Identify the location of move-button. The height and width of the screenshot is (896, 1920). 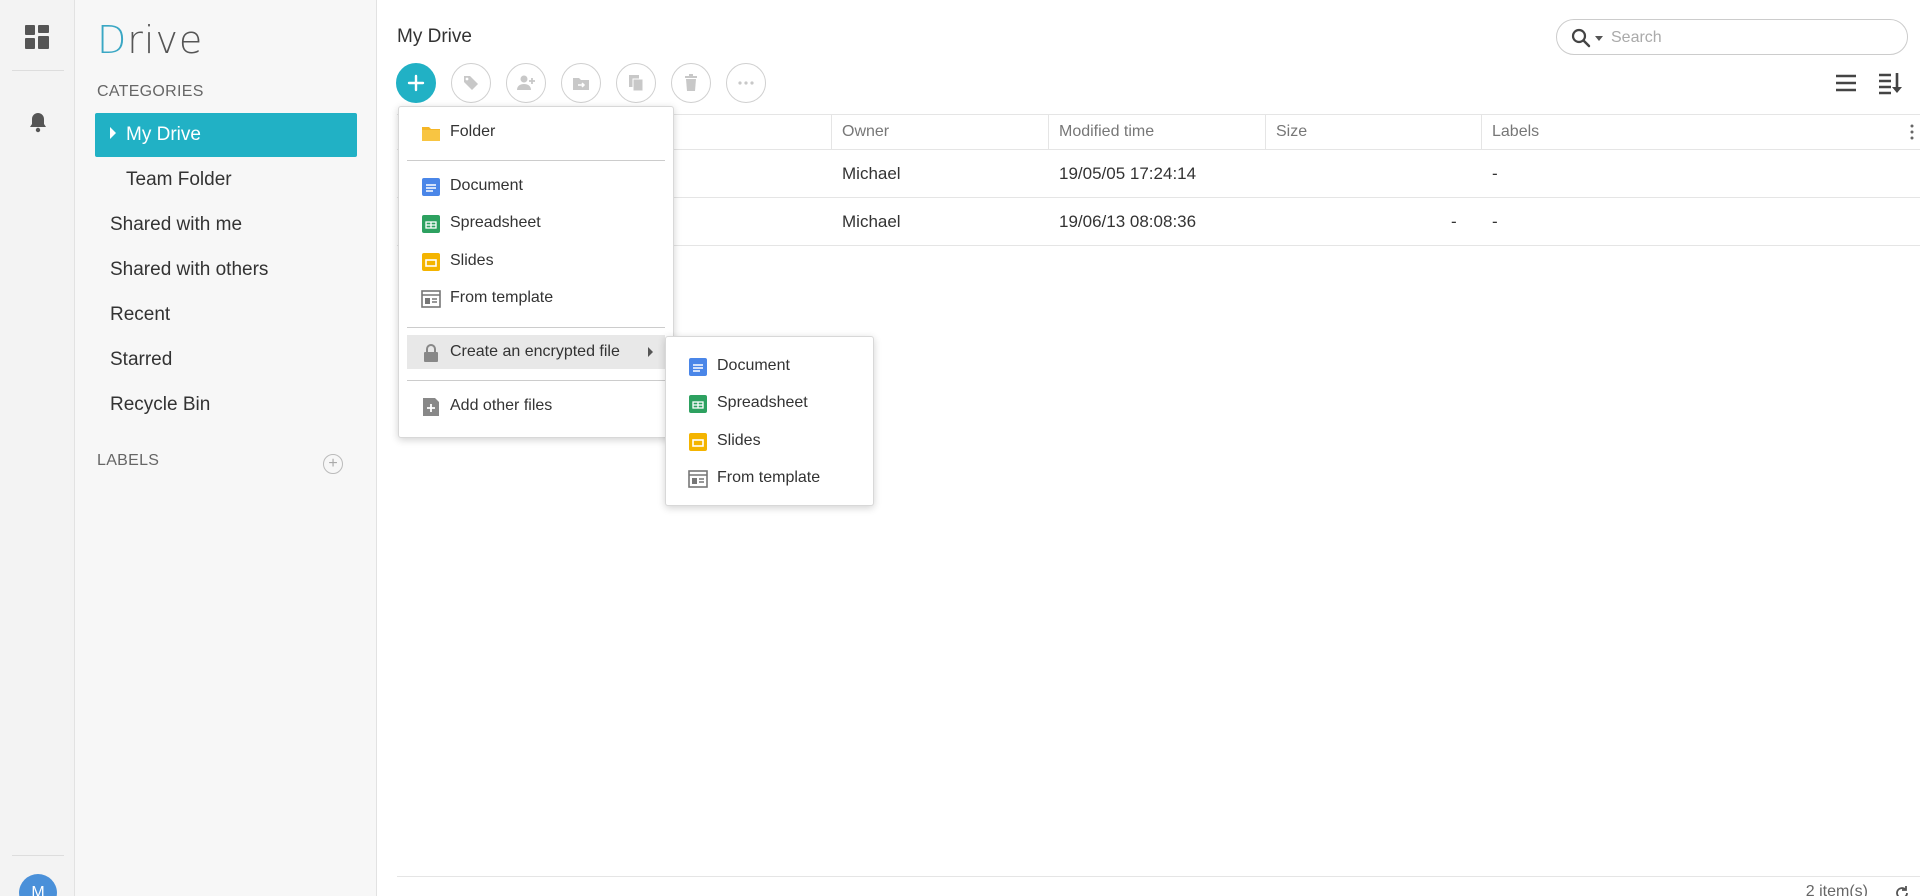
(581, 83).